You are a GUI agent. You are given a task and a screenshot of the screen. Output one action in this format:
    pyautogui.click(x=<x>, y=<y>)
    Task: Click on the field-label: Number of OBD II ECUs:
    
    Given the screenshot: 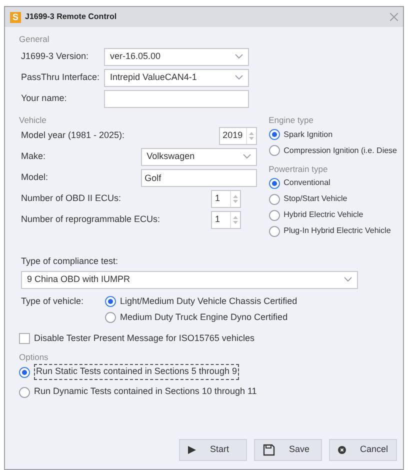 What is the action you would take?
    pyautogui.click(x=71, y=198)
    